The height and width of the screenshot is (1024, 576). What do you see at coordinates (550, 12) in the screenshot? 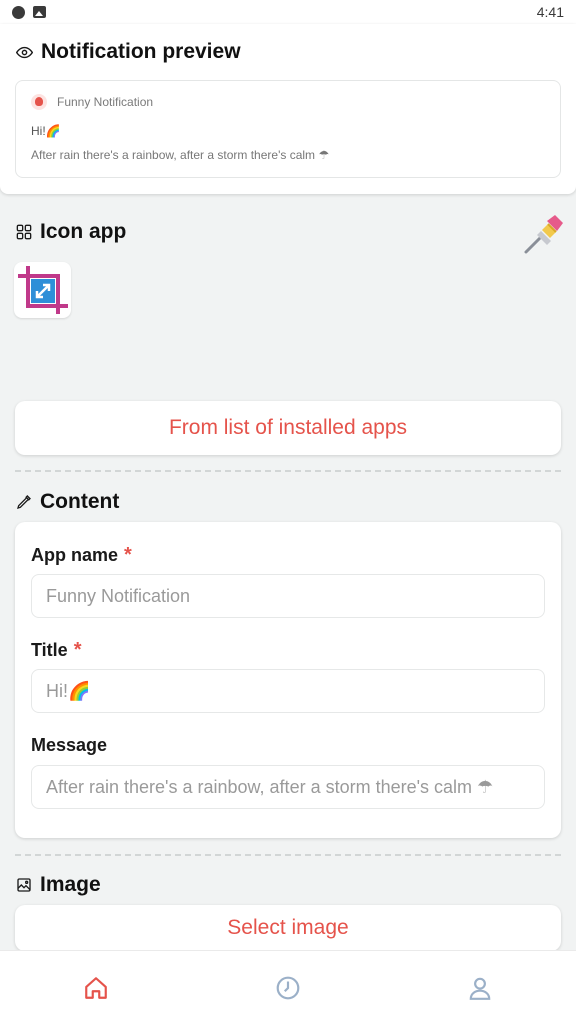
I see `status-time: 4:41` at bounding box center [550, 12].